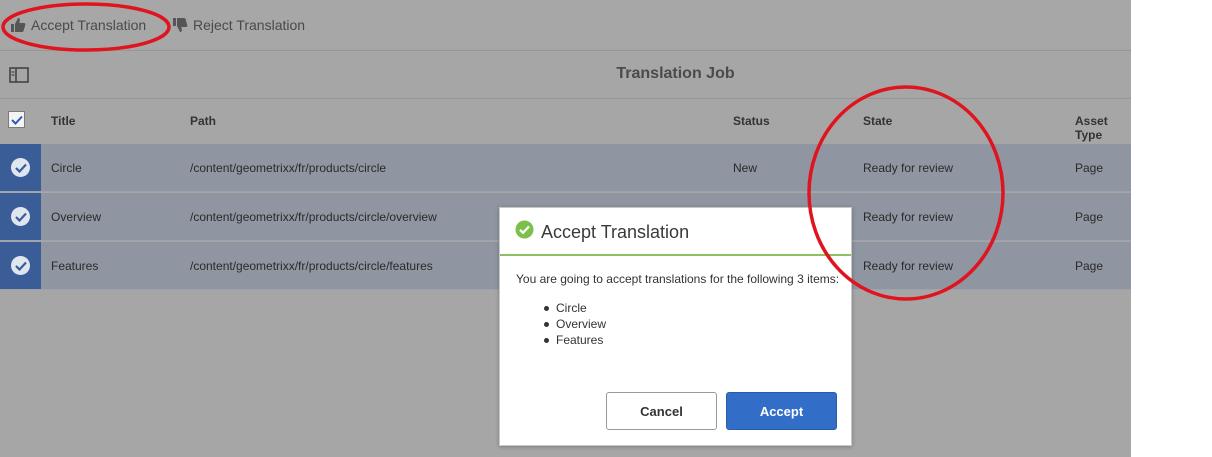 The height and width of the screenshot is (457, 1212). I want to click on title-bar: Translation Job, so click(565, 75).